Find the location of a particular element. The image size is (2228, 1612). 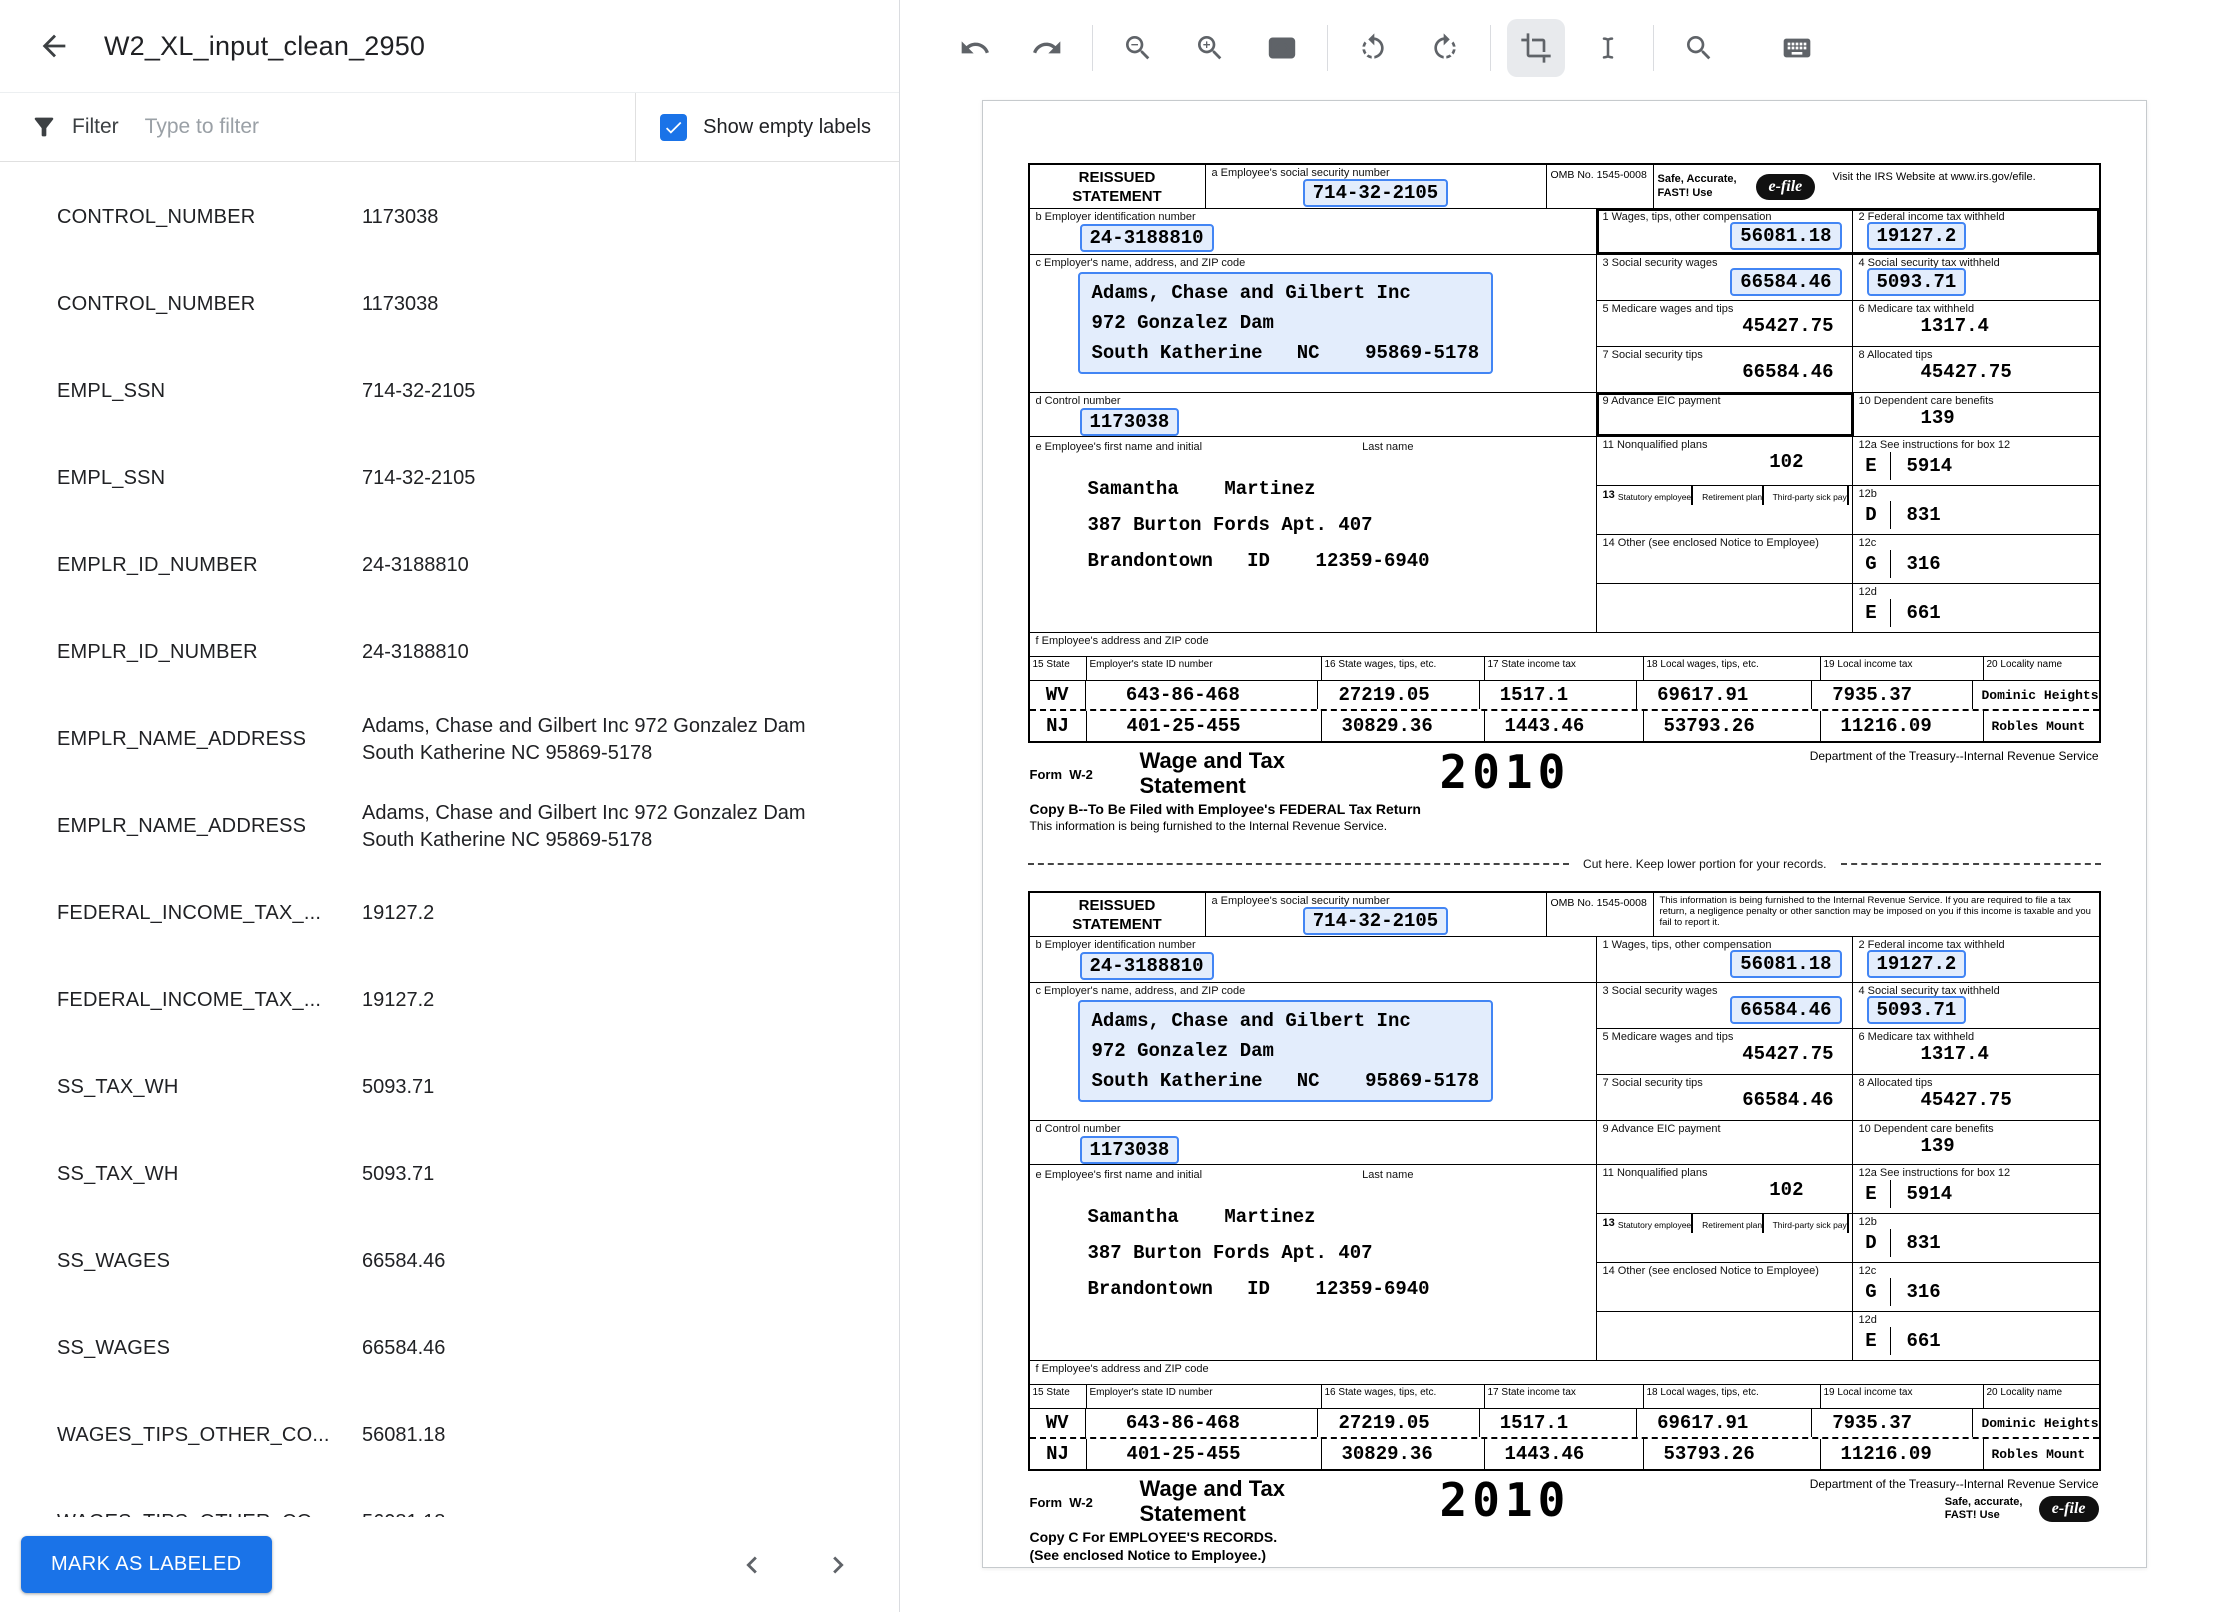

show-empty-labels-checkbox is located at coordinates (674, 127).